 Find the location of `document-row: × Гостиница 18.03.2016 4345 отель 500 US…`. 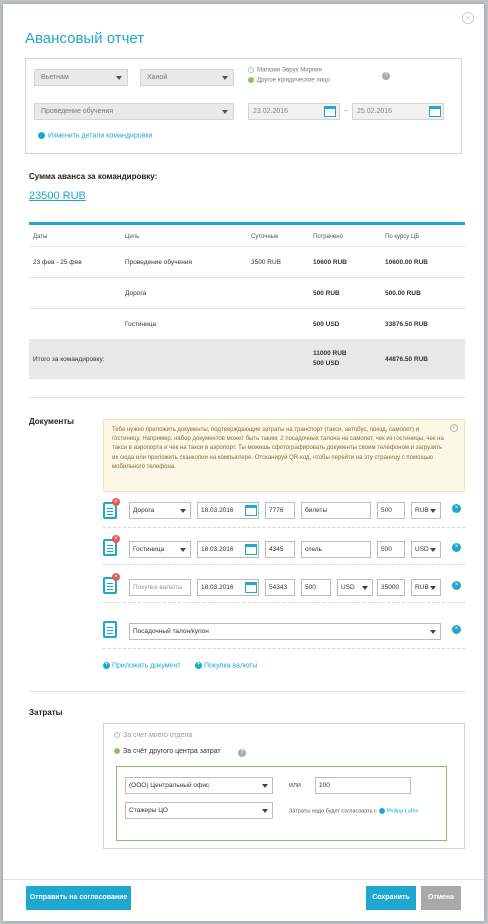

document-row: × Гостиница 18.03.2016 4345 отель 500 US… is located at coordinates (284, 550).